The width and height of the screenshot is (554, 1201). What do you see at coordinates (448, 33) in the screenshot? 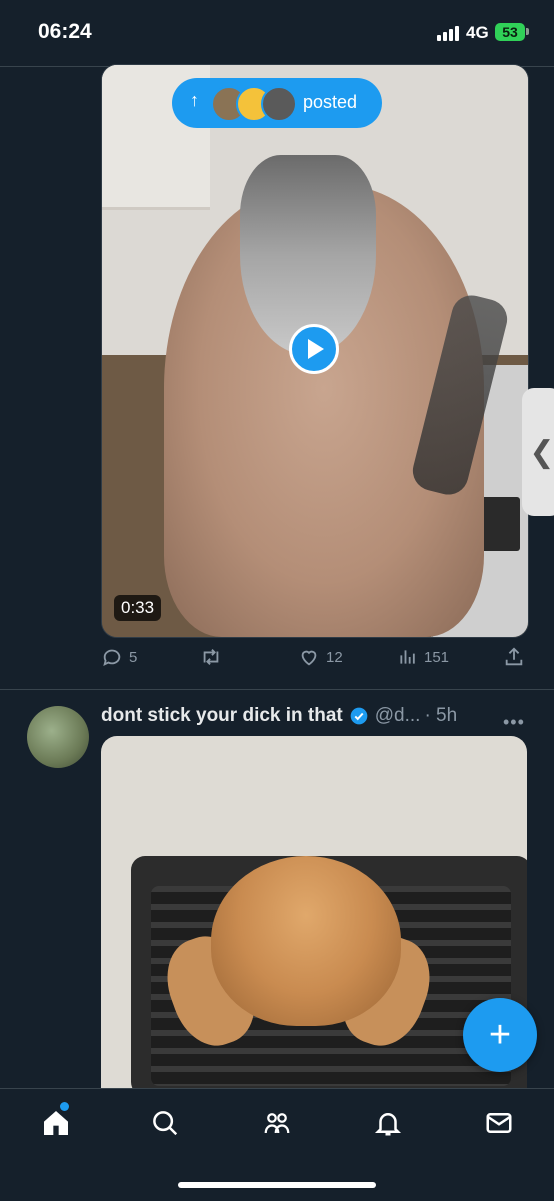
I see `signal-icon` at bounding box center [448, 33].